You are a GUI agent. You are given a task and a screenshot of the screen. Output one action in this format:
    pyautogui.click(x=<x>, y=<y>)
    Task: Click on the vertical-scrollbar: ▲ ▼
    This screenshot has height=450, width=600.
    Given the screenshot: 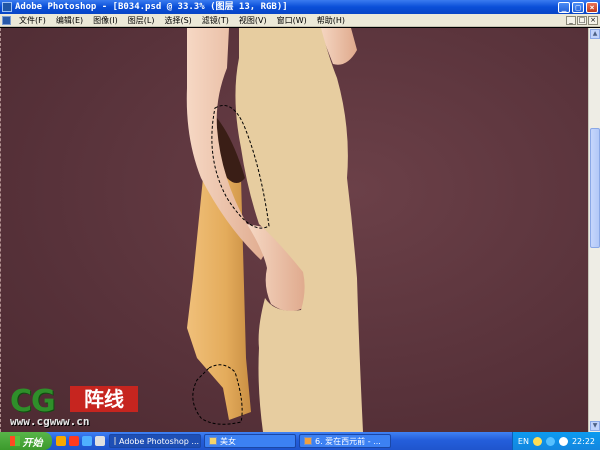 What is the action you would take?
    pyautogui.click(x=594, y=230)
    